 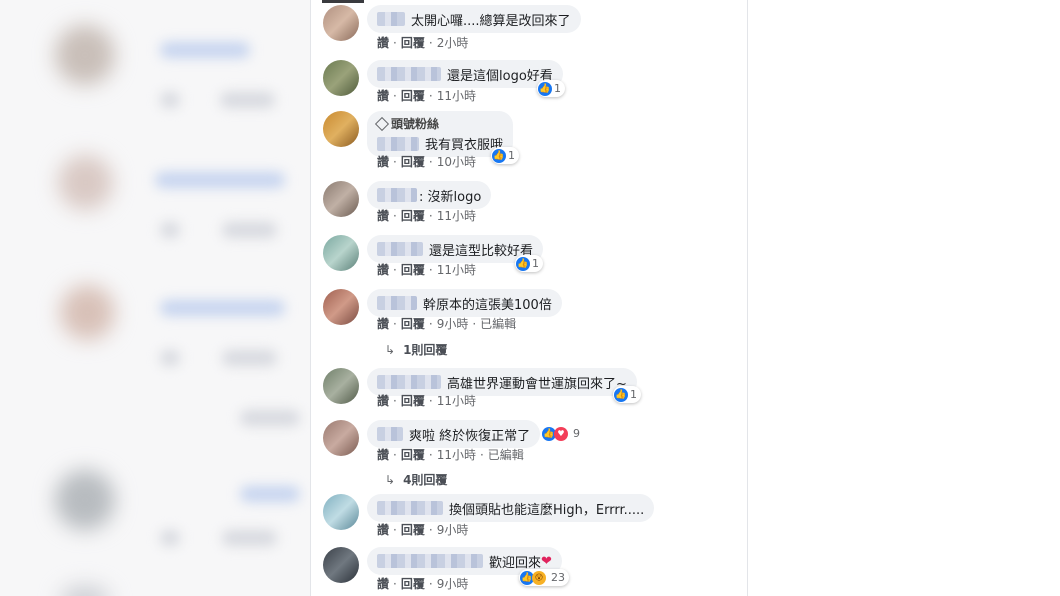 I want to click on comment-actions: 讚 · 回覆 · 11小時 · 已編輯, so click(x=450, y=455).